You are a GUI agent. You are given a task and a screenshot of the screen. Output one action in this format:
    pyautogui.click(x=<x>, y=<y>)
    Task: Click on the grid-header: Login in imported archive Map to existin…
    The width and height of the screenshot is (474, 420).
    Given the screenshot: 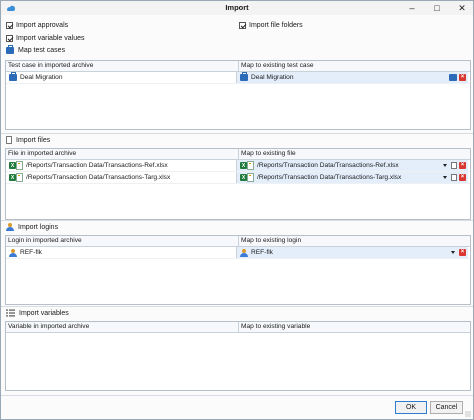 What is the action you would take?
    pyautogui.click(x=238, y=241)
    